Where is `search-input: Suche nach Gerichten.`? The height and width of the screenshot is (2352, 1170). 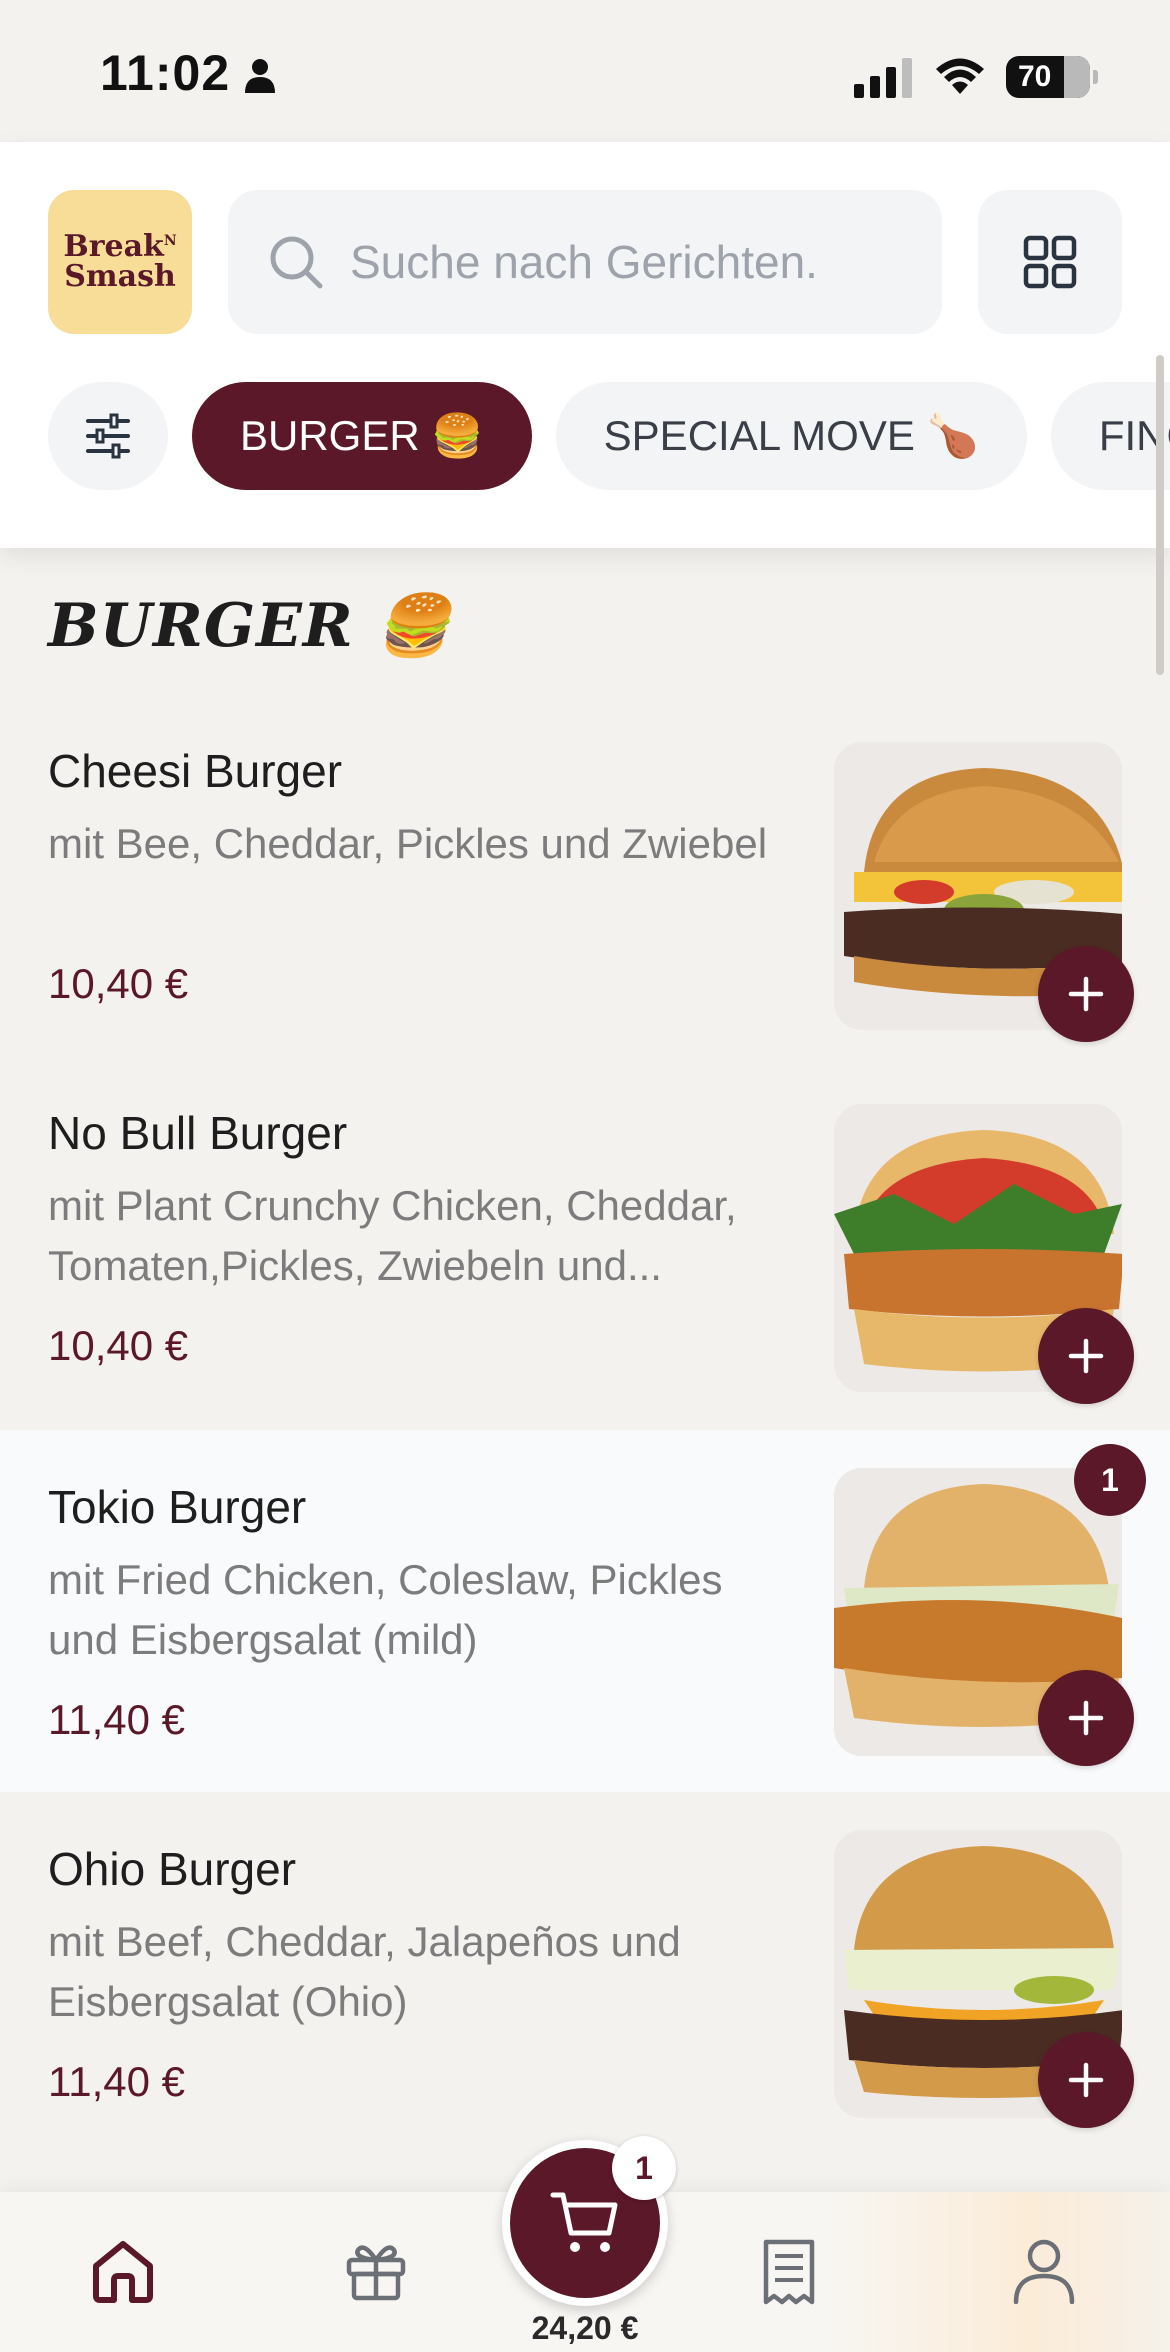 search-input: Suche nach Gerichten. is located at coordinates (585, 262).